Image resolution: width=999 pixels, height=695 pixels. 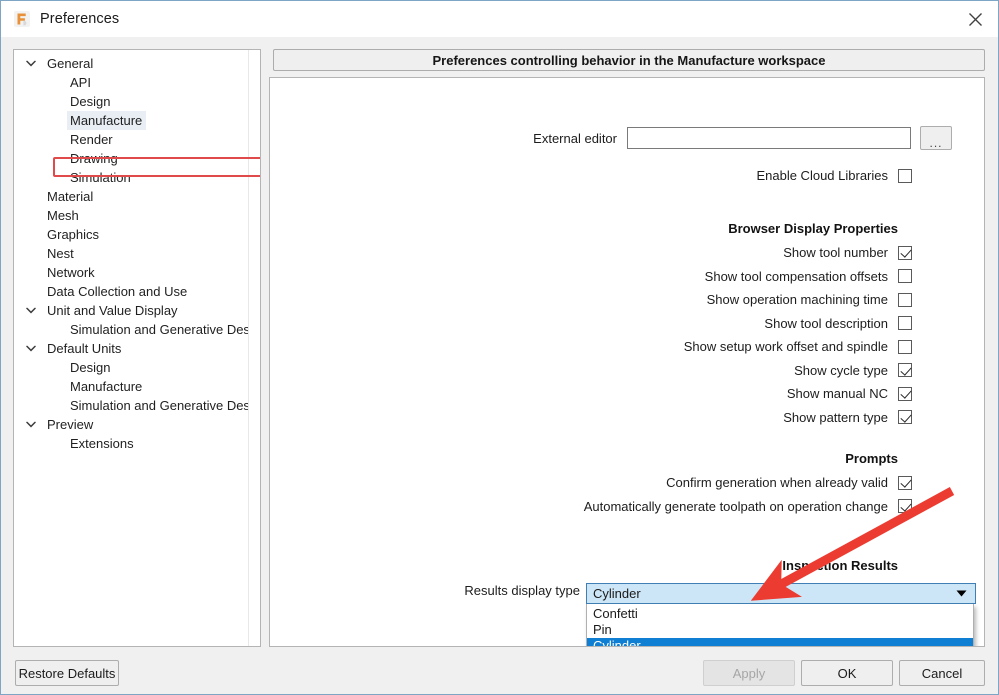 What do you see at coordinates (60, 253) in the screenshot?
I see `sidebar-item-label: Nest` at bounding box center [60, 253].